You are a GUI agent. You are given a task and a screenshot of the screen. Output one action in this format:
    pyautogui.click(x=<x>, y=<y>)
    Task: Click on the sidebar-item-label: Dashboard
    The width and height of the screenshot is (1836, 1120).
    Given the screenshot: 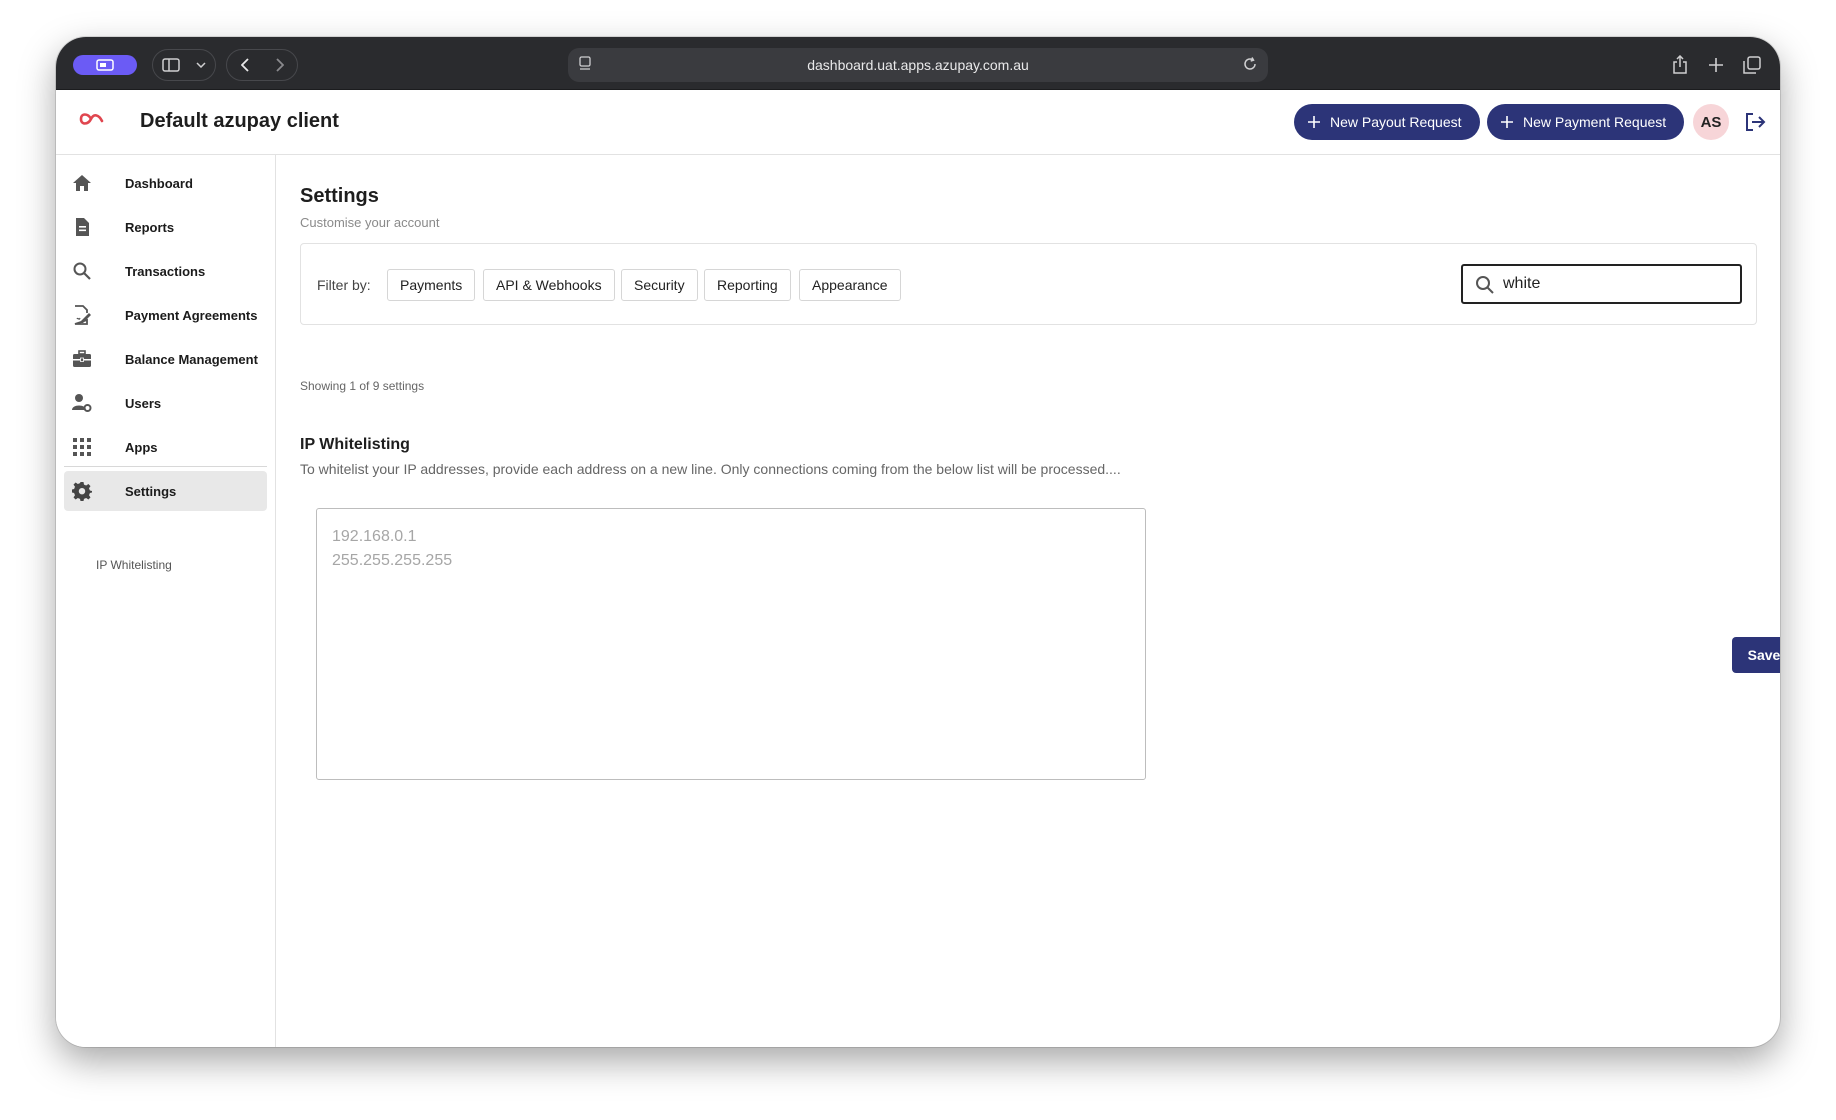 What is the action you would take?
    pyautogui.click(x=159, y=183)
    